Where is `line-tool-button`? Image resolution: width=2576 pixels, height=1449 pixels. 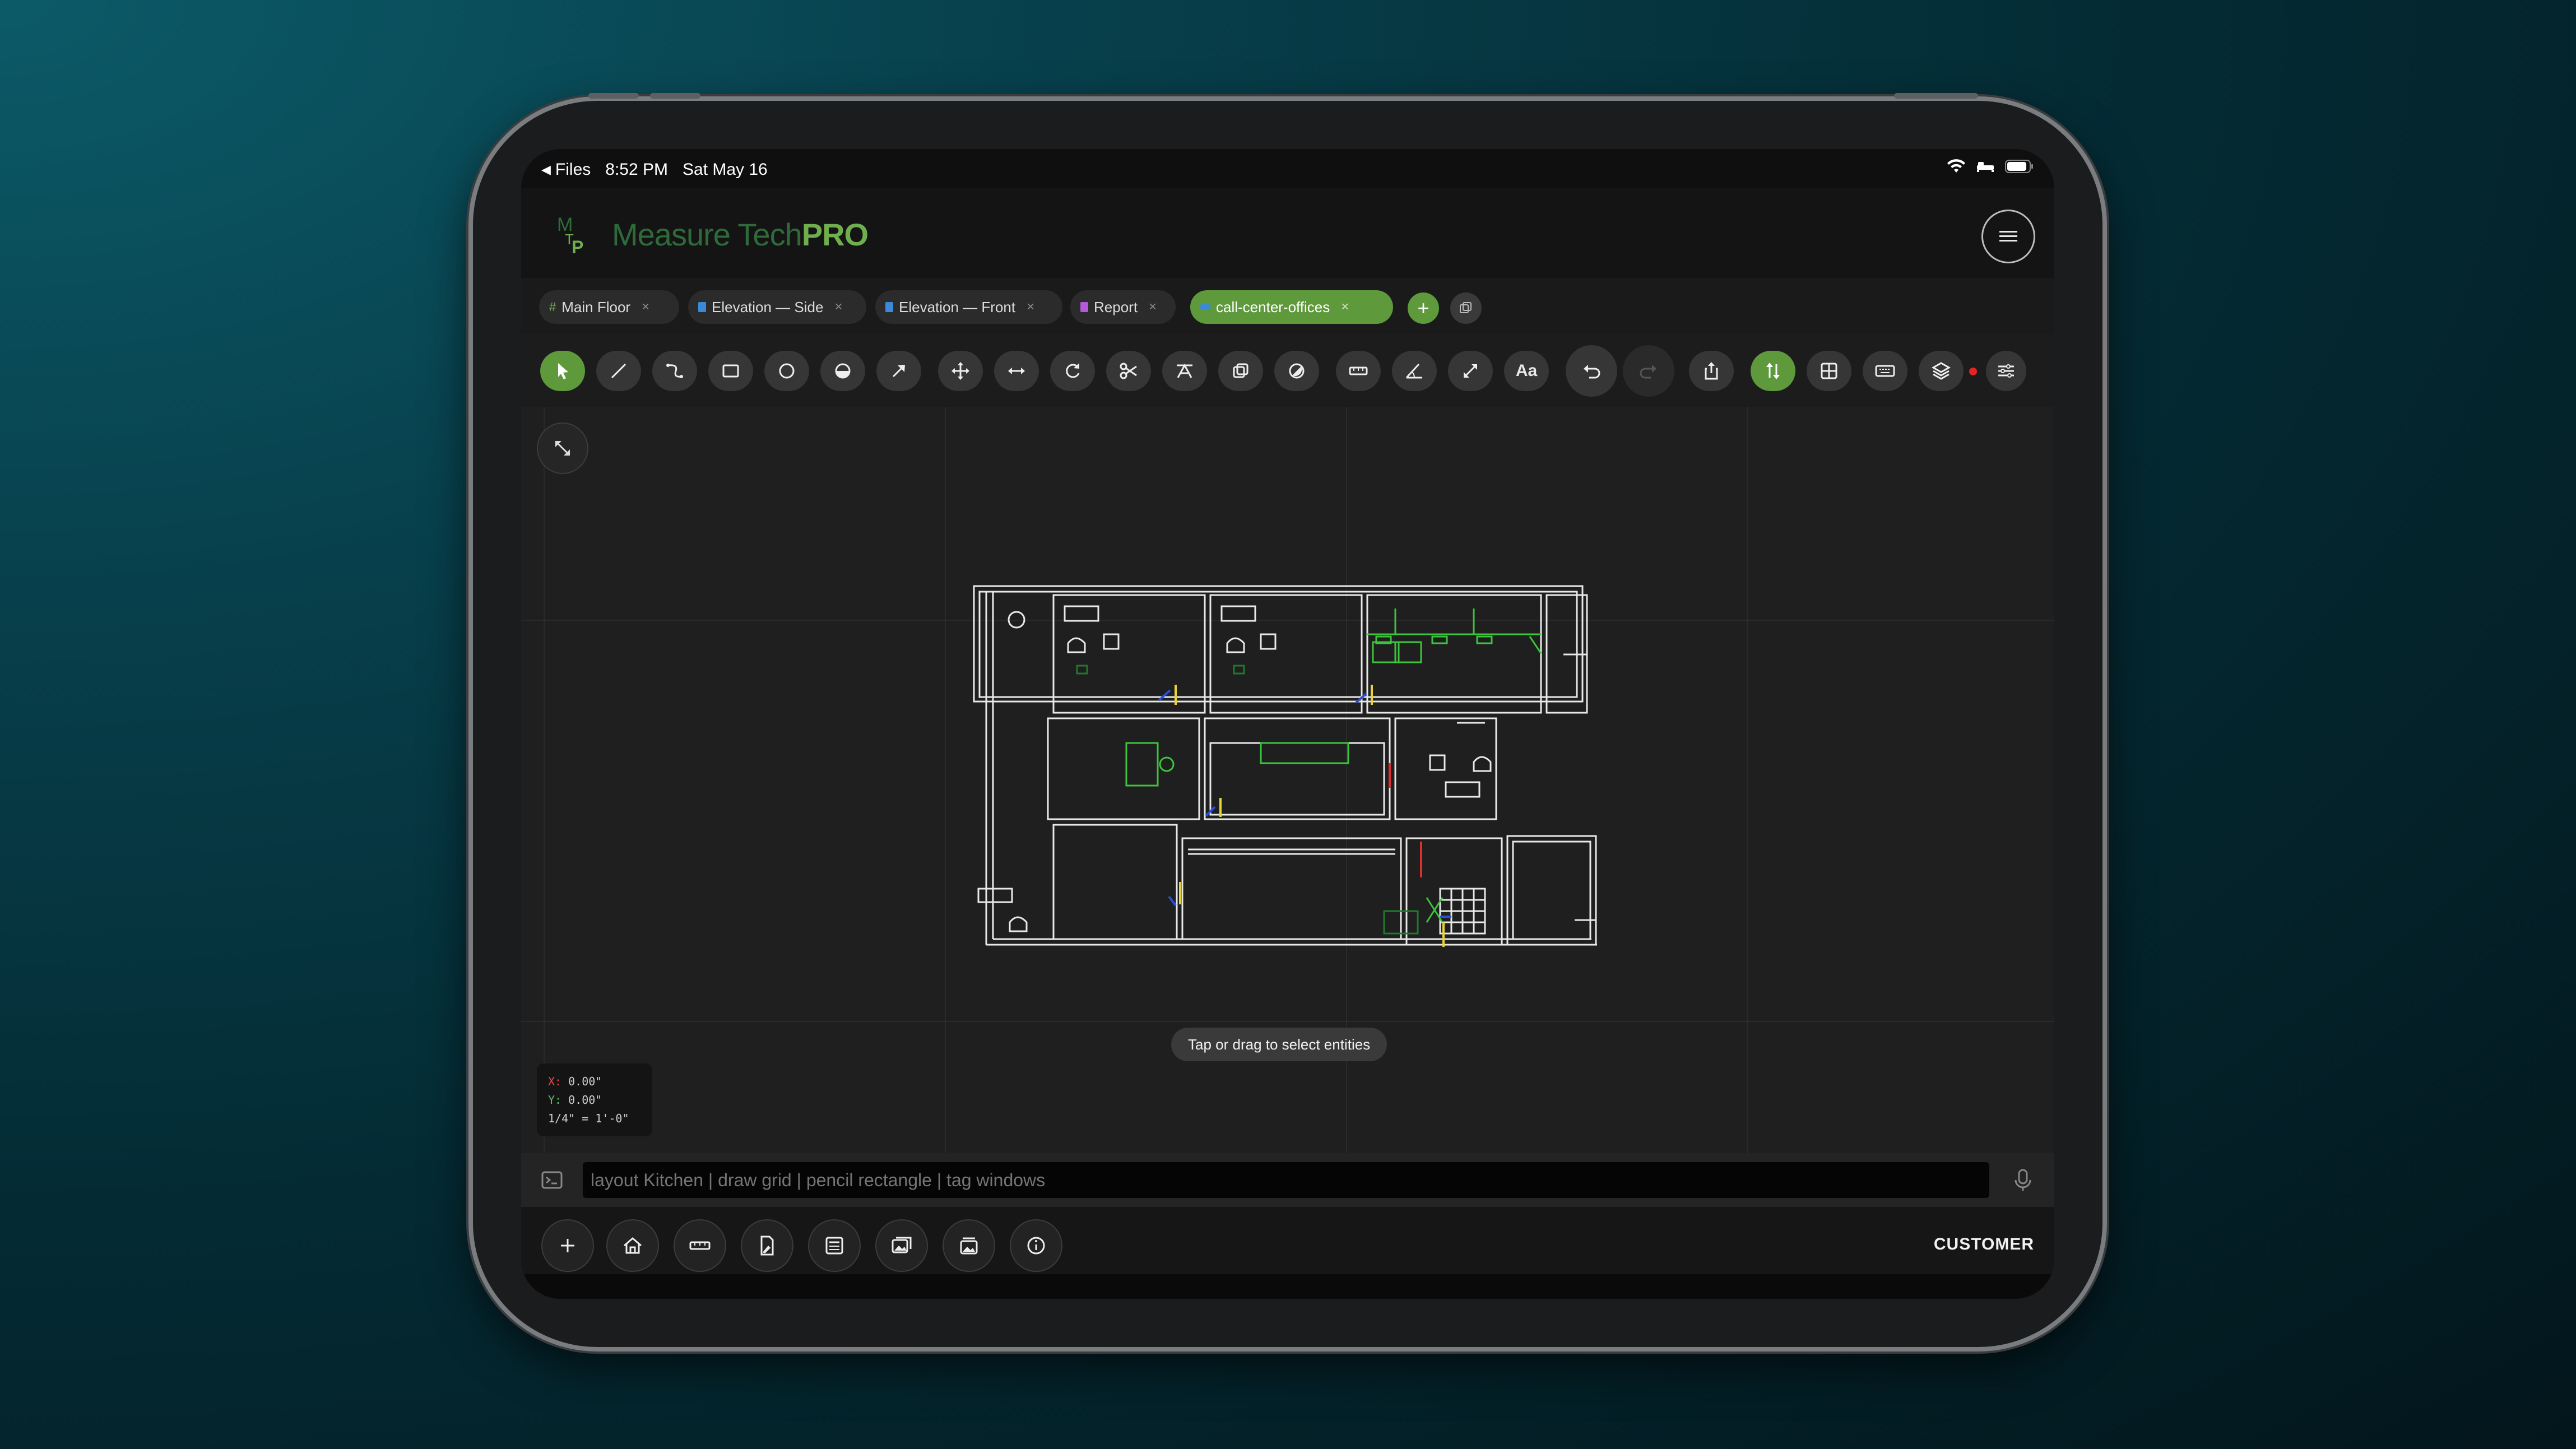 line-tool-button is located at coordinates (618, 371).